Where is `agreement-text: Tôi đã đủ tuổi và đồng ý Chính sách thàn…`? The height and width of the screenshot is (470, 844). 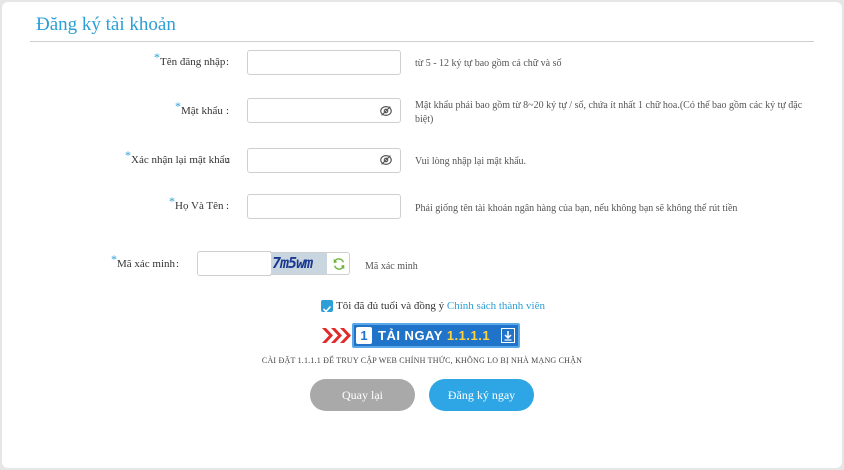 agreement-text: Tôi đã đủ tuổi và đồng ý Chính sách thàn… is located at coordinates (440, 306).